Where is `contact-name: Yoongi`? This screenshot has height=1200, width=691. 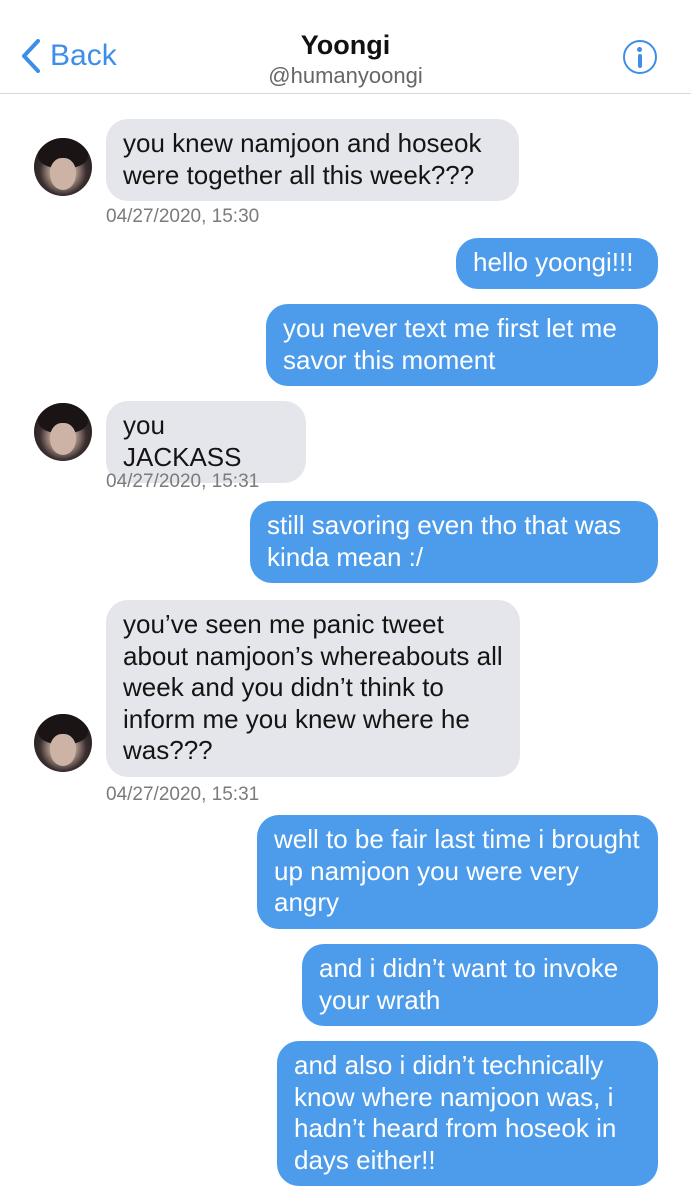
contact-name: Yoongi is located at coordinates (345, 45).